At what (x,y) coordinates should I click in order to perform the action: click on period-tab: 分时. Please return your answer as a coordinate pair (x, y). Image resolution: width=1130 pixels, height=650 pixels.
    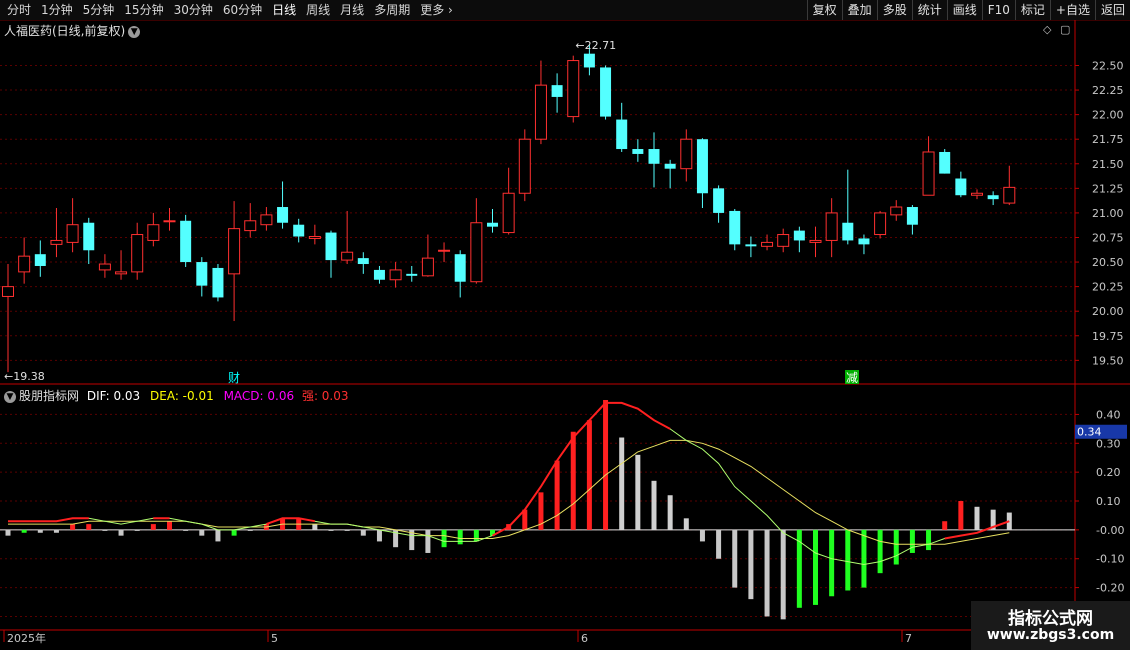
    Looking at the image, I should click on (19, 10).